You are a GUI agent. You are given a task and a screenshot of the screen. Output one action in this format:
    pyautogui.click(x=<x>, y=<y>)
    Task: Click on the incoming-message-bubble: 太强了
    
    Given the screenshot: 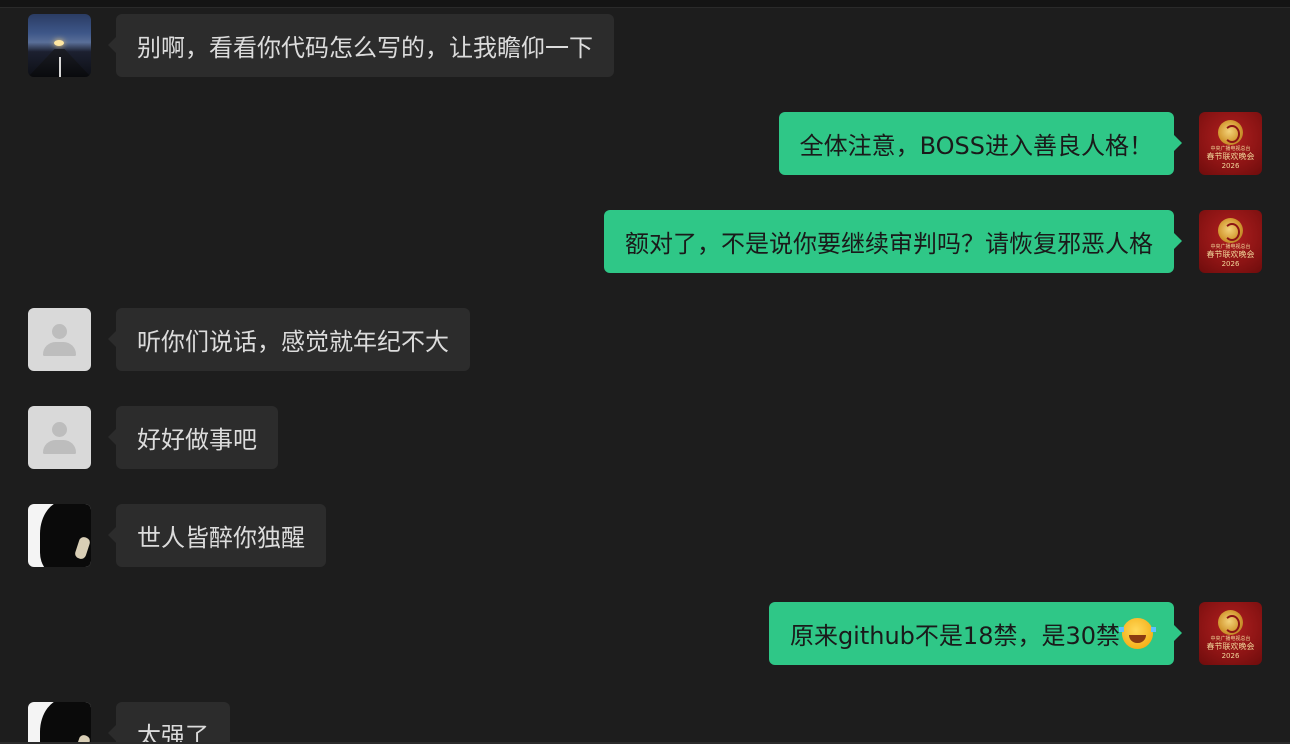 What is the action you would take?
    pyautogui.click(x=169, y=723)
    